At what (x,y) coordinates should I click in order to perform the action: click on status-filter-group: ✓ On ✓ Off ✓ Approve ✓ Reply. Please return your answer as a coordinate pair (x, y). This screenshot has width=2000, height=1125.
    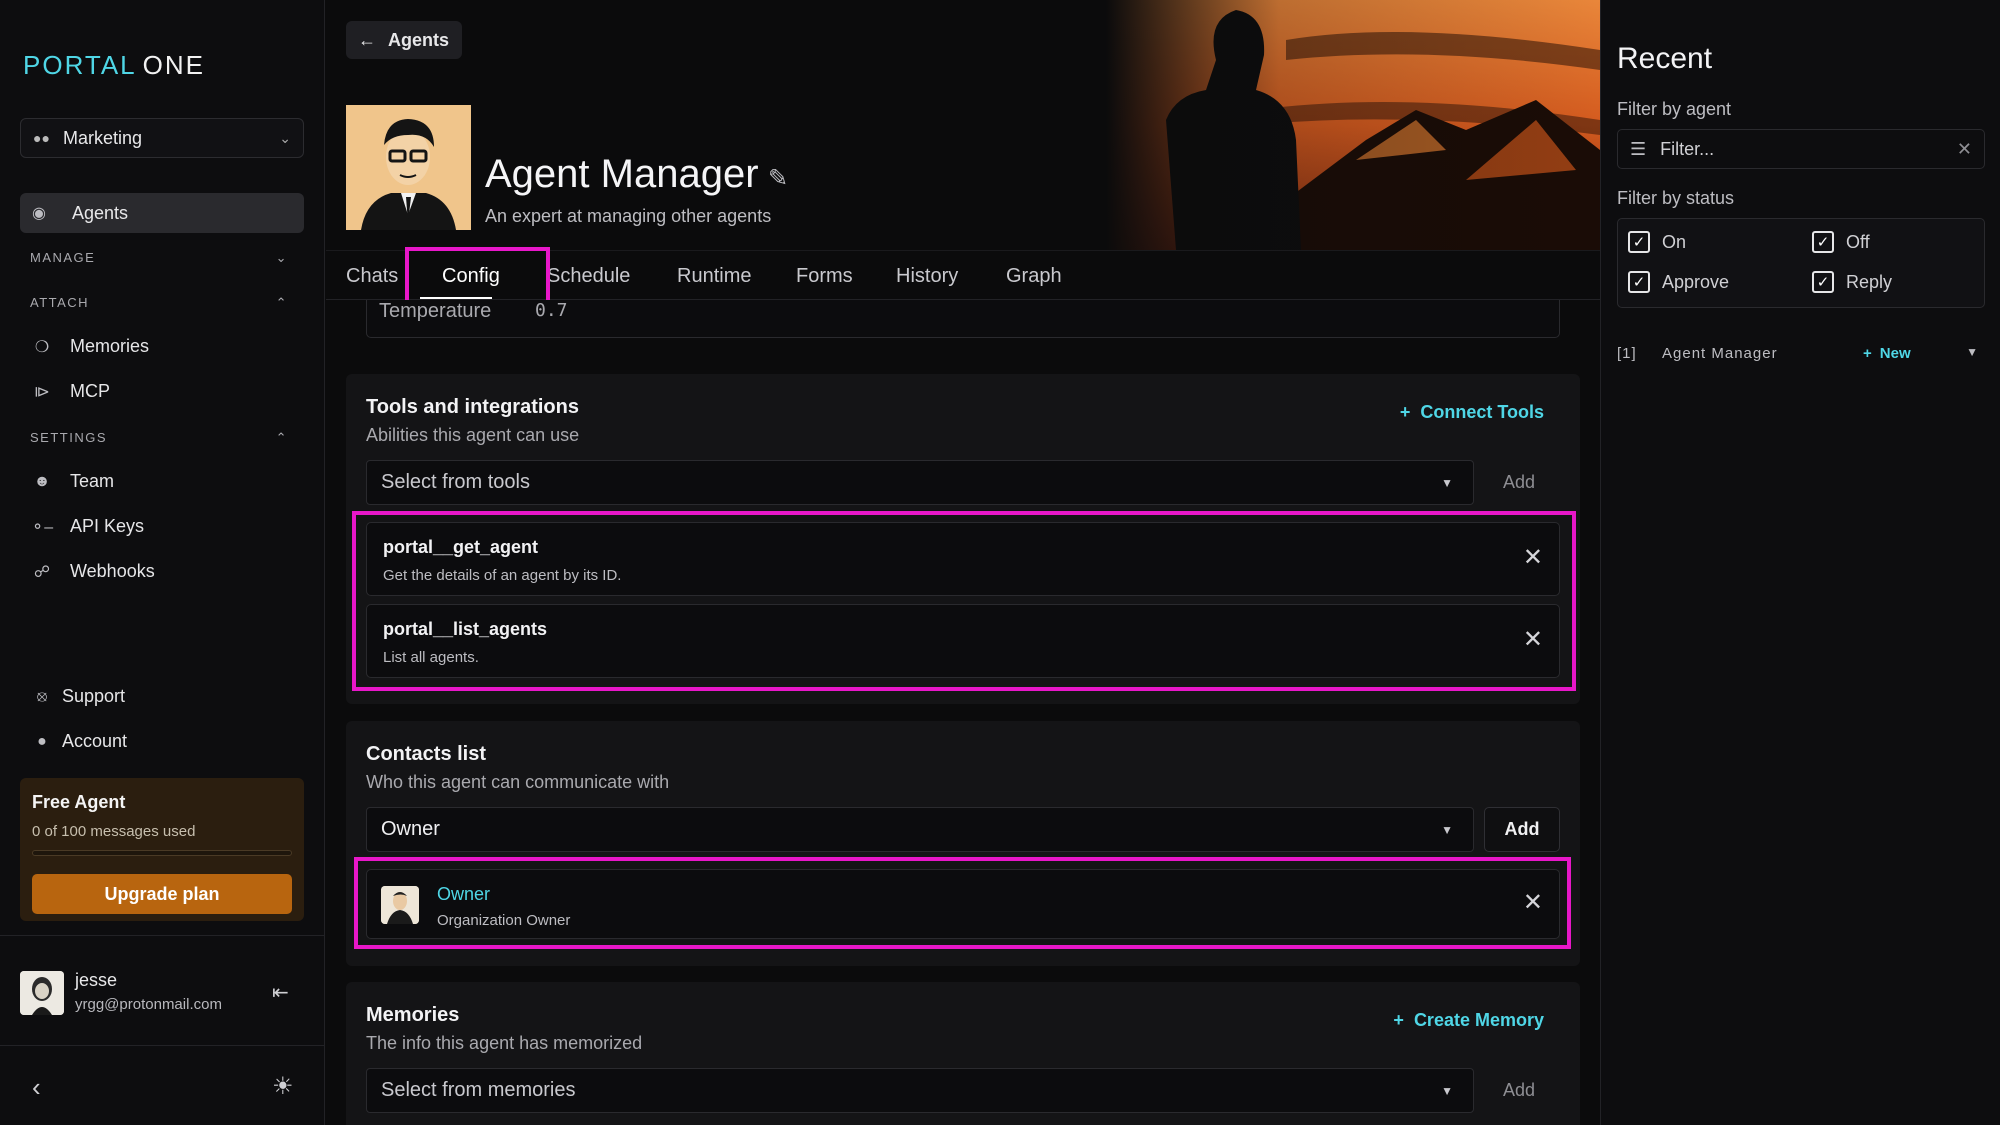
    Looking at the image, I should click on (1801, 263).